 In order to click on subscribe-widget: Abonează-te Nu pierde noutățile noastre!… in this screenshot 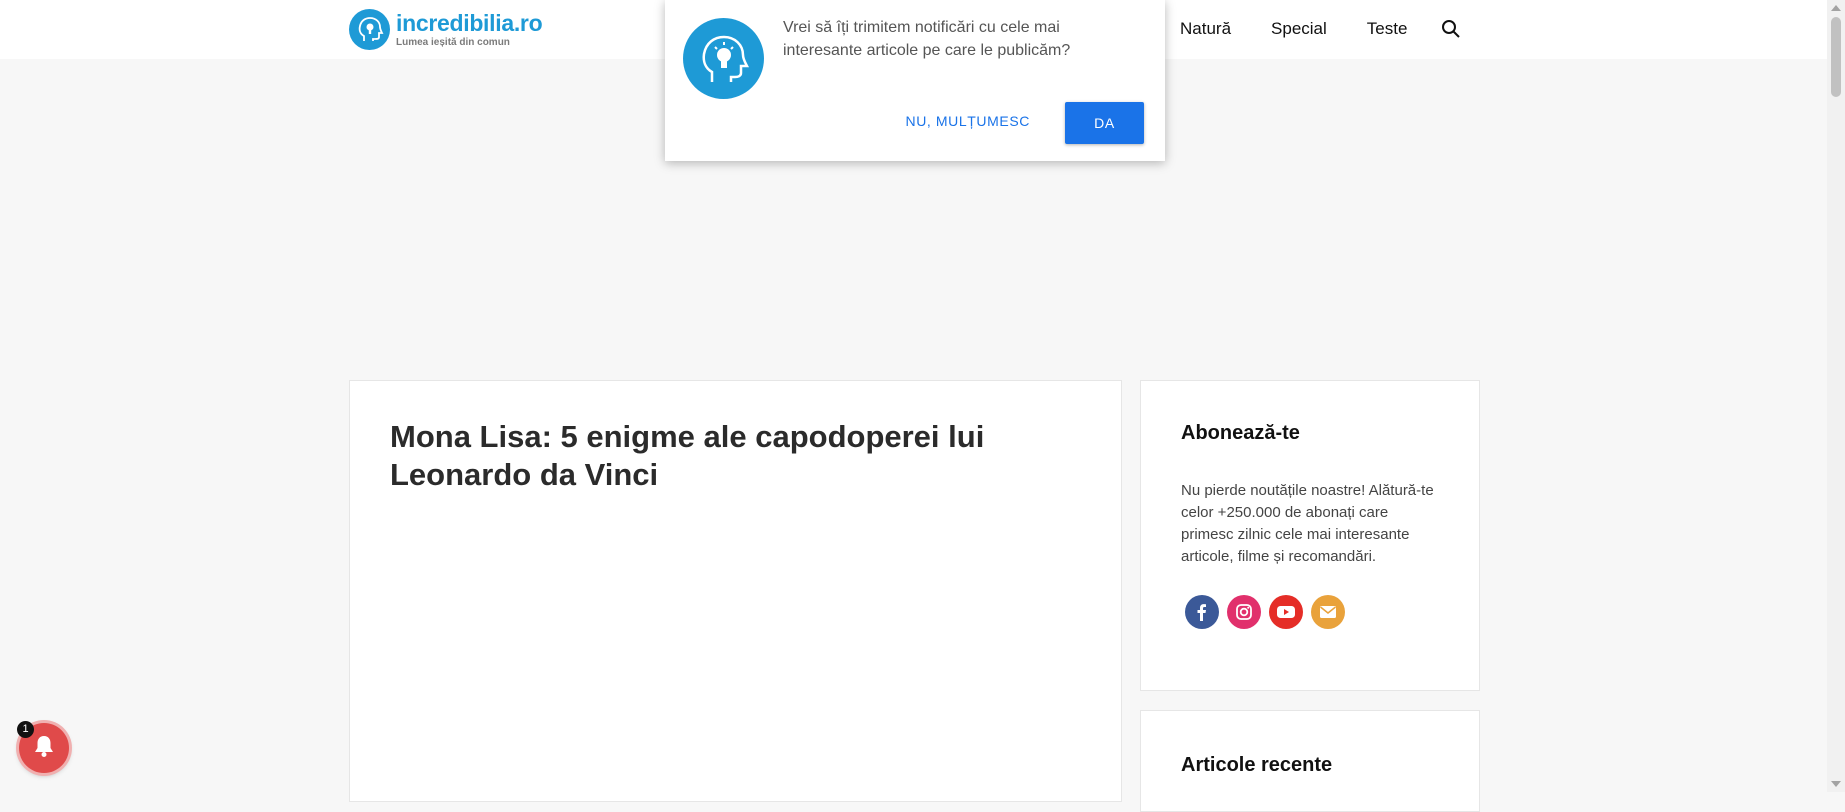, I will do `click(1310, 535)`.